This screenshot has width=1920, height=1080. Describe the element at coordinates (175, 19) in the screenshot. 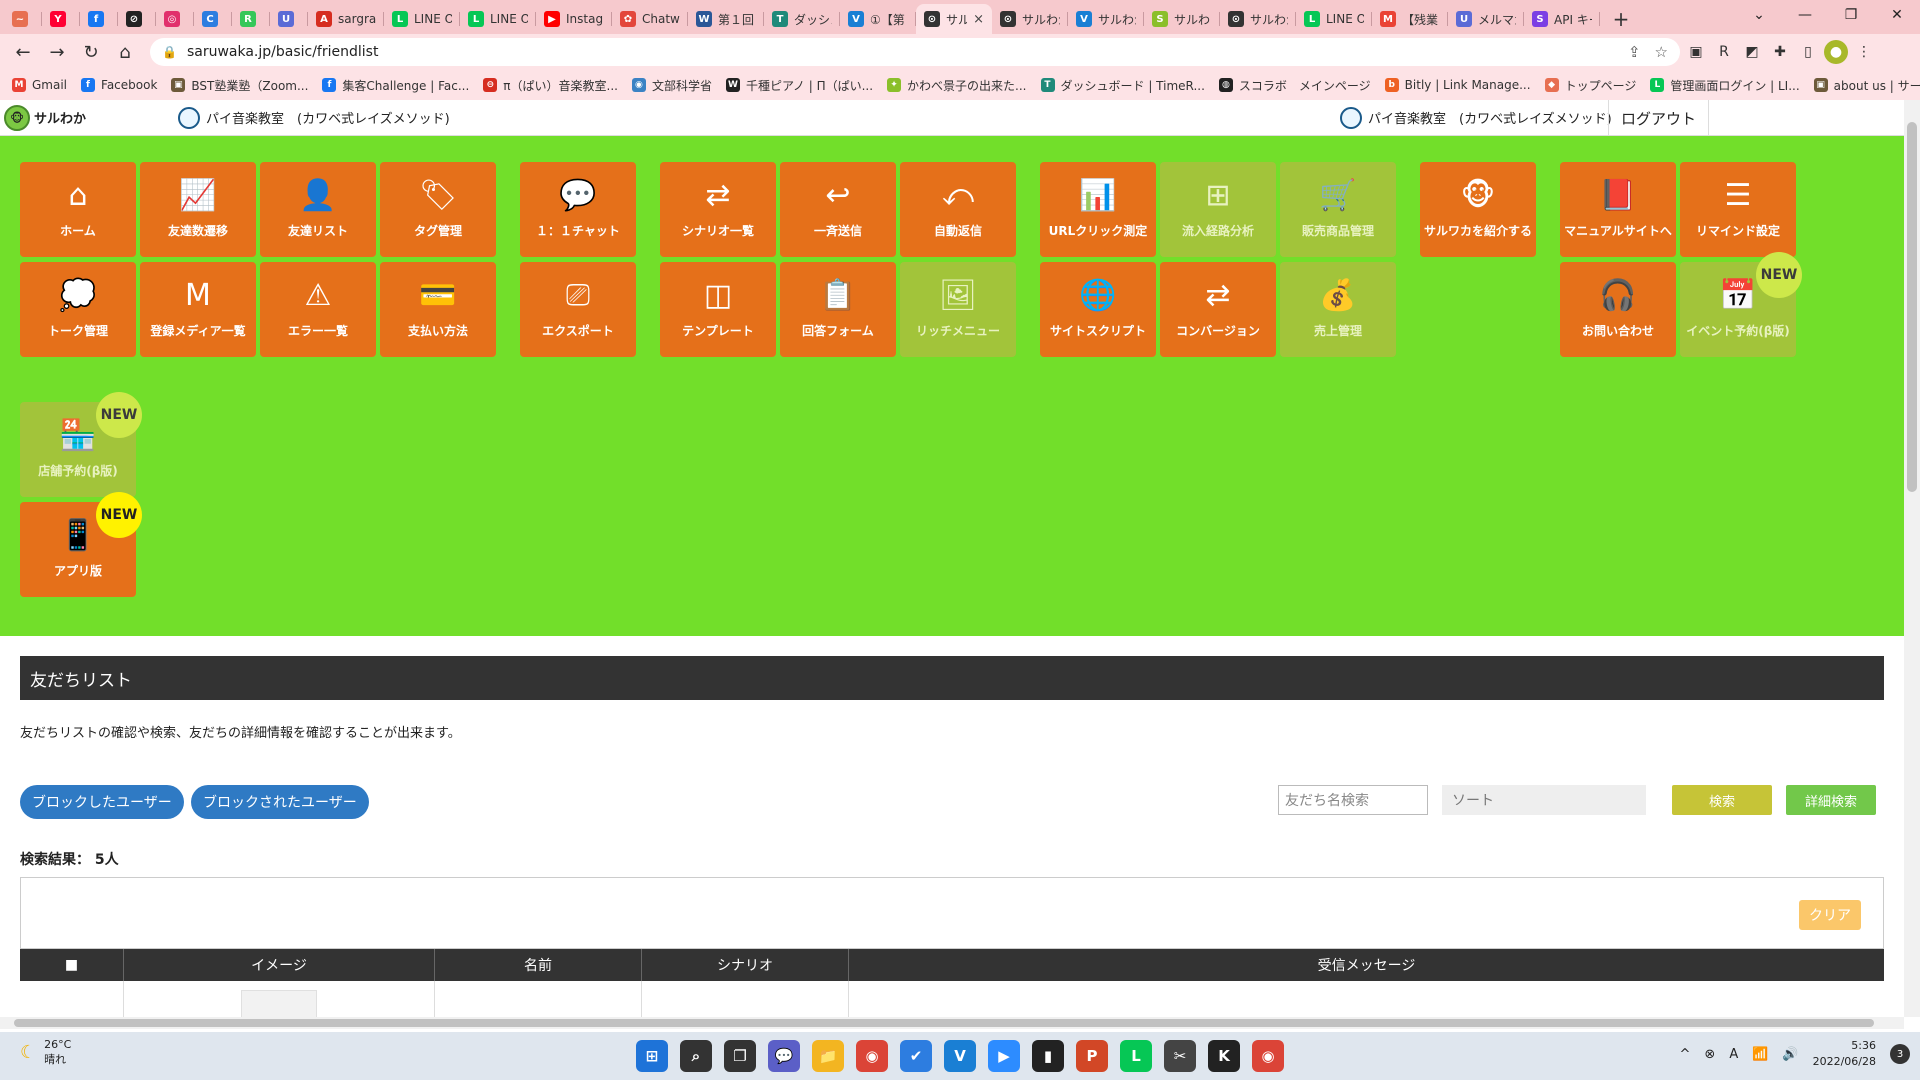

I see `browser-tab: ◎` at that location.